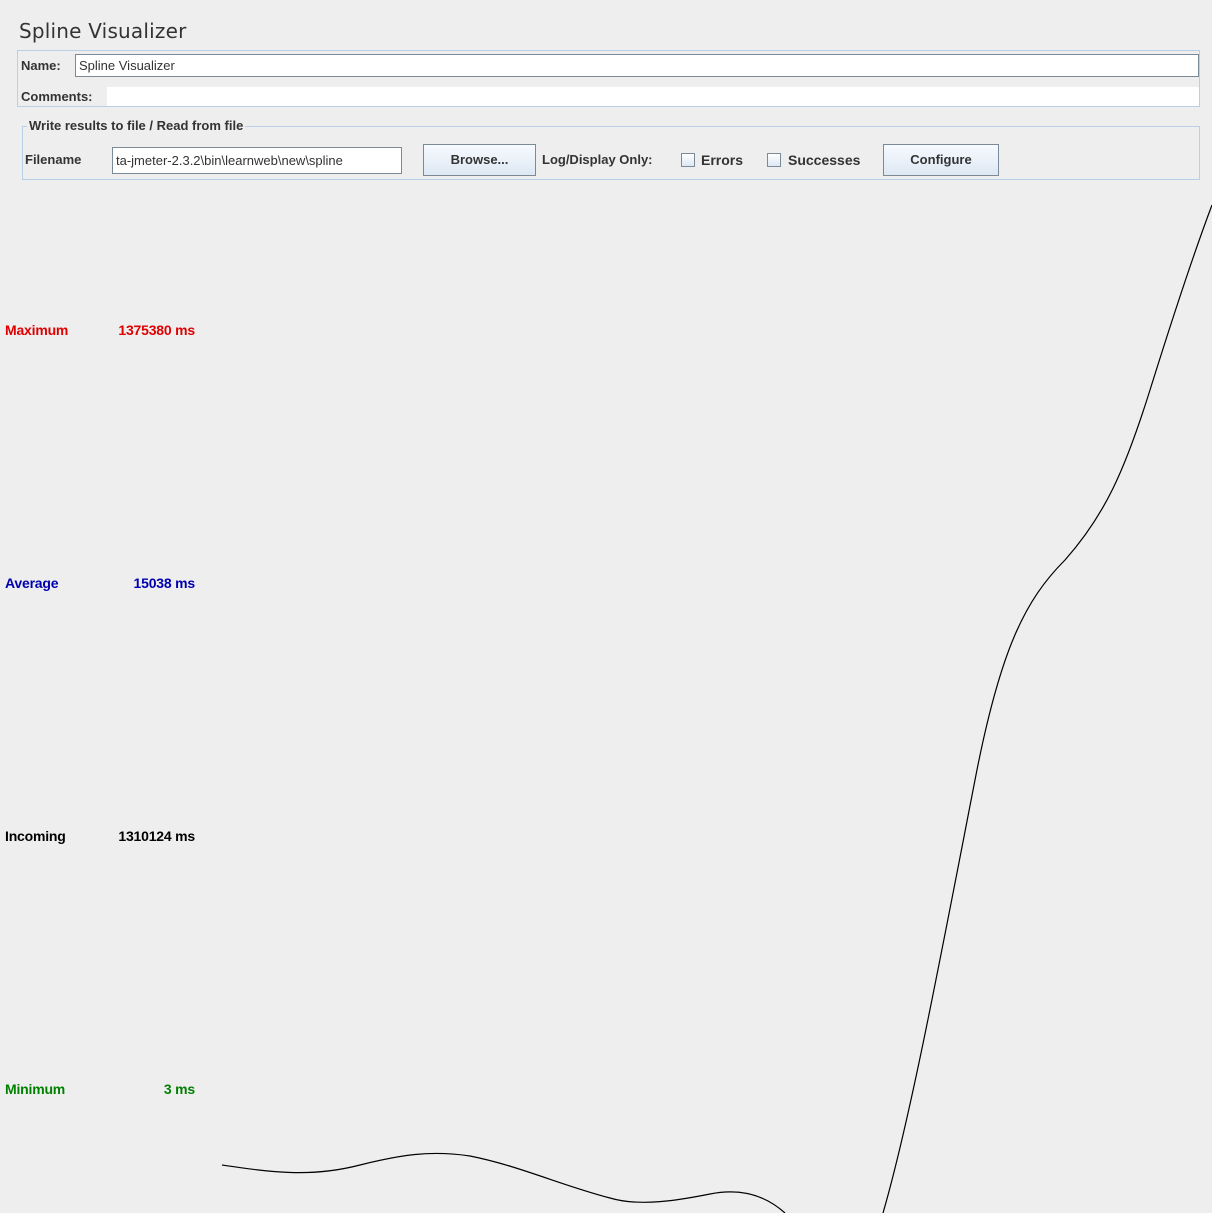 The height and width of the screenshot is (1213, 1212). I want to click on incoming-label: Incoming, so click(35, 836).